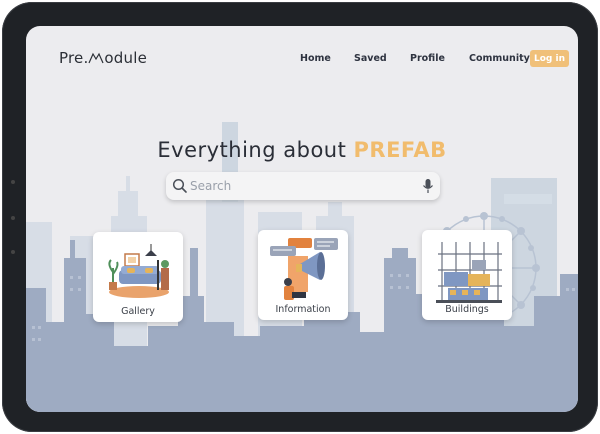  I want to click on login-button: Log in, so click(549, 58).